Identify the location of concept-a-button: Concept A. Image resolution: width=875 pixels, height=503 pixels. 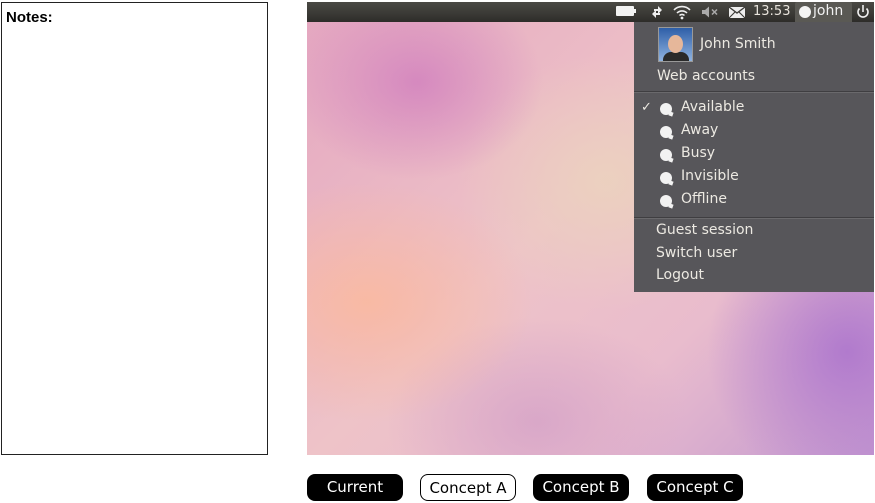
(468, 487).